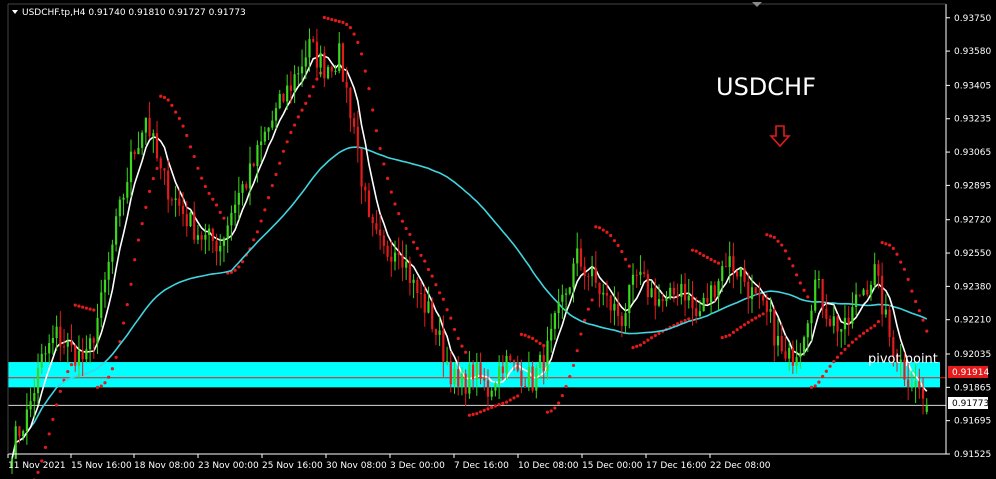 Image resolution: width=996 pixels, height=479 pixels. Describe the element at coordinates (972, 120) in the screenshot. I see `price-tick-label: 0.93235` at that location.